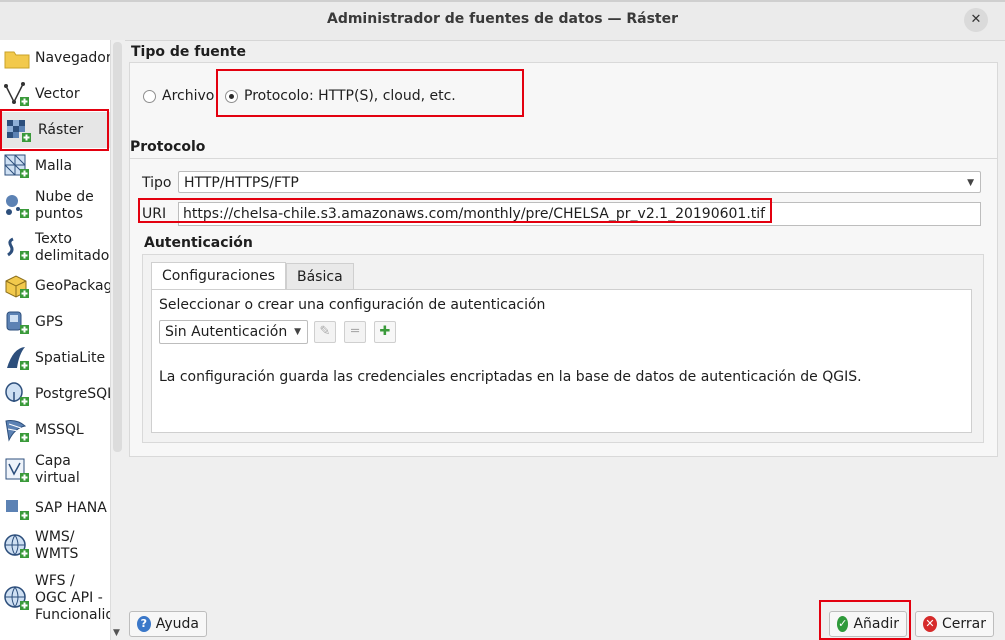 The width and height of the screenshot is (1005, 640). I want to click on sidebar-item-label: Malla, so click(54, 165).